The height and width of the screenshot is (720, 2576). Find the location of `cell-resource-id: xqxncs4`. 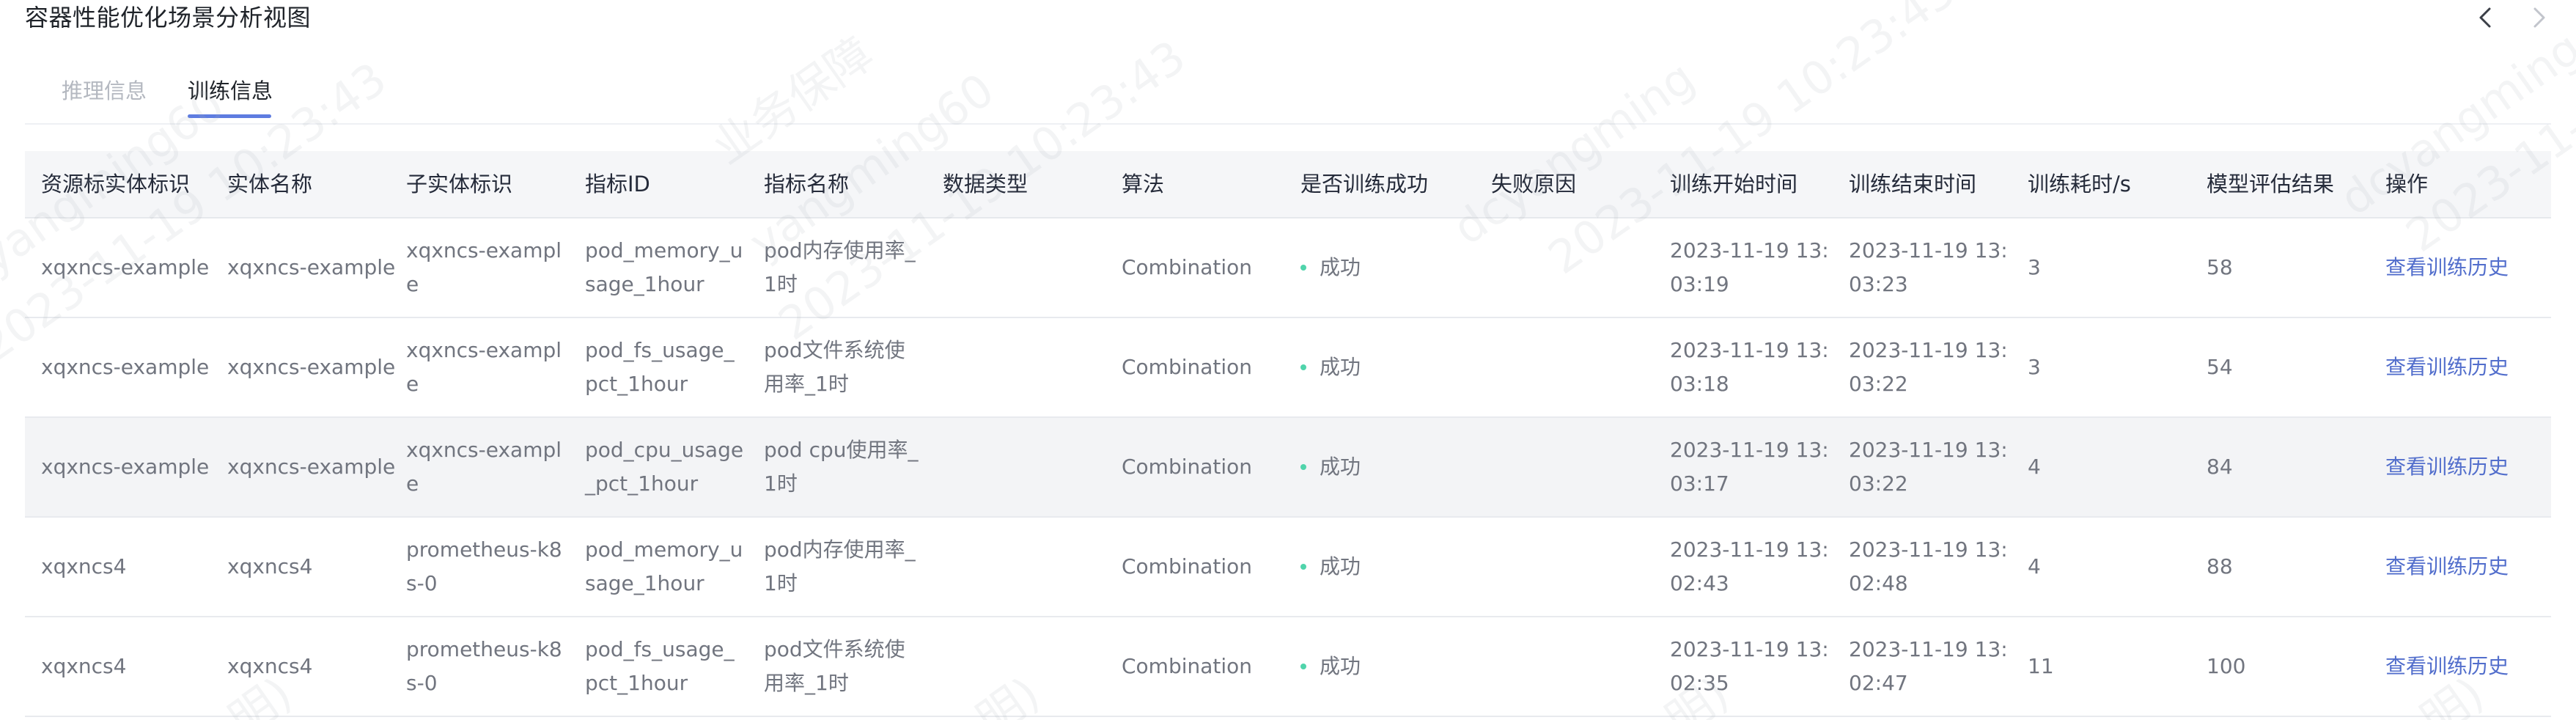

cell-resource-id: xqxncs4 is located at coordinates (129, 666).